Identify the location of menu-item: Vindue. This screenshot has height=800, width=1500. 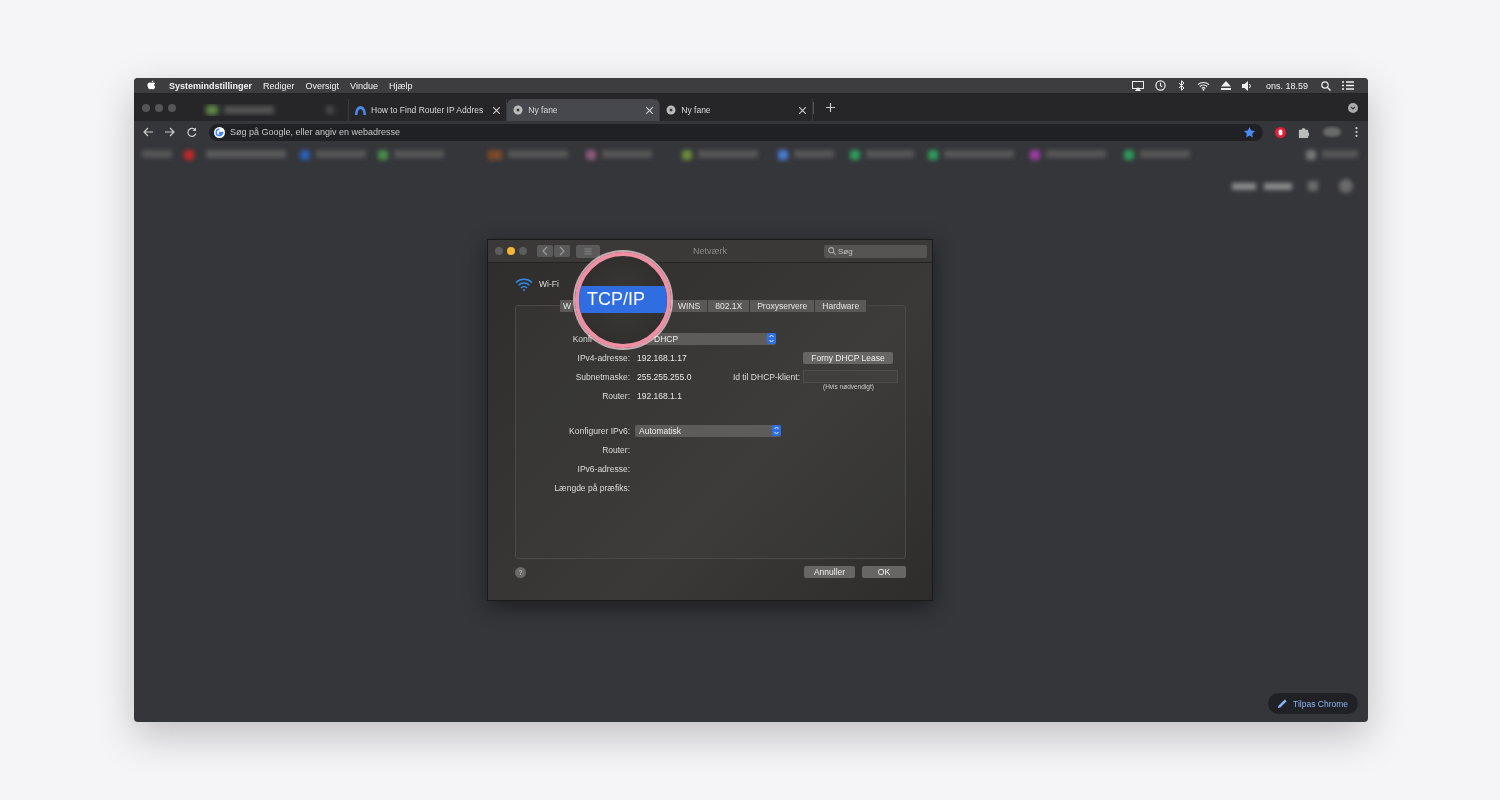
(364, 85).